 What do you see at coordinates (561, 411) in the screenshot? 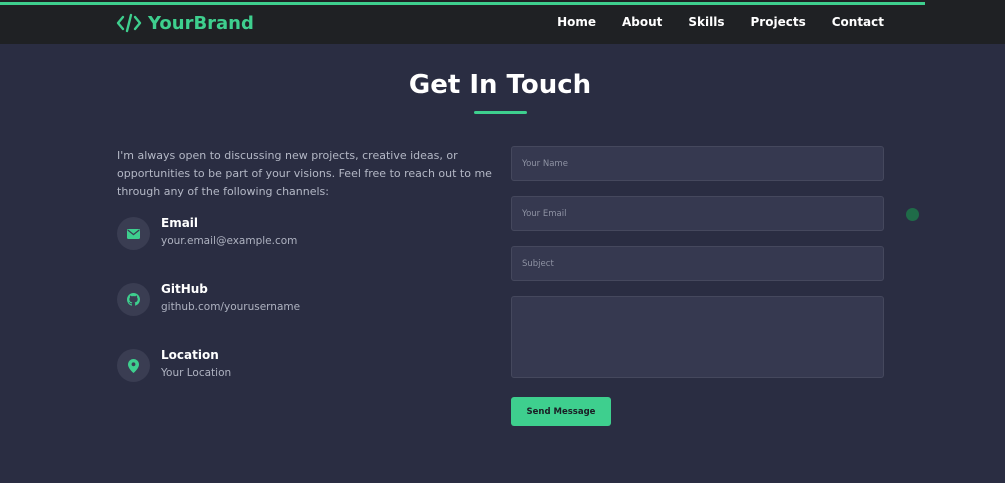
I see `send-message-button: Send Message` at bounding box center [561, 411].